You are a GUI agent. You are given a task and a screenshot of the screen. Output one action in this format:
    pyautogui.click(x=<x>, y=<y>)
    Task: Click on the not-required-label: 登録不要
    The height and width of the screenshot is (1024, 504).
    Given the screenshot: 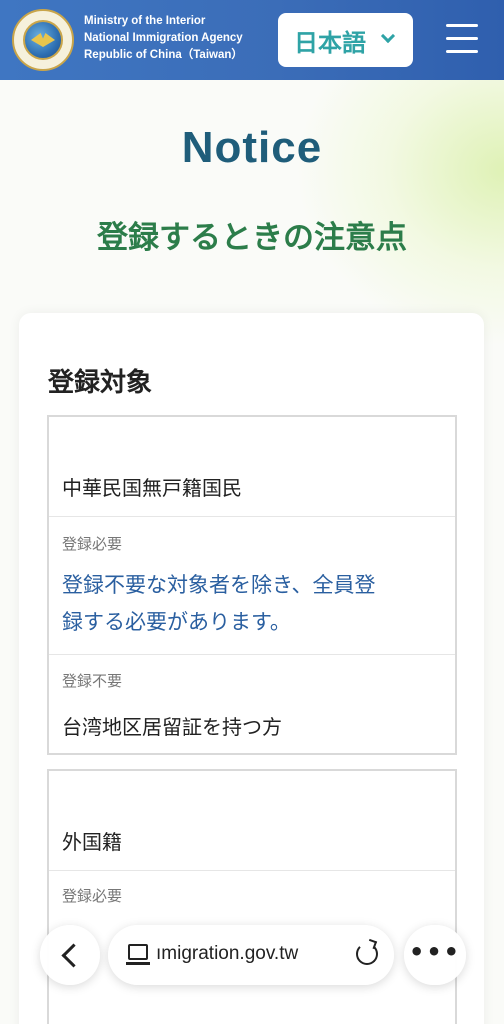 What is the action you would take?
    pyautogui.click(x=92, y=681)
    